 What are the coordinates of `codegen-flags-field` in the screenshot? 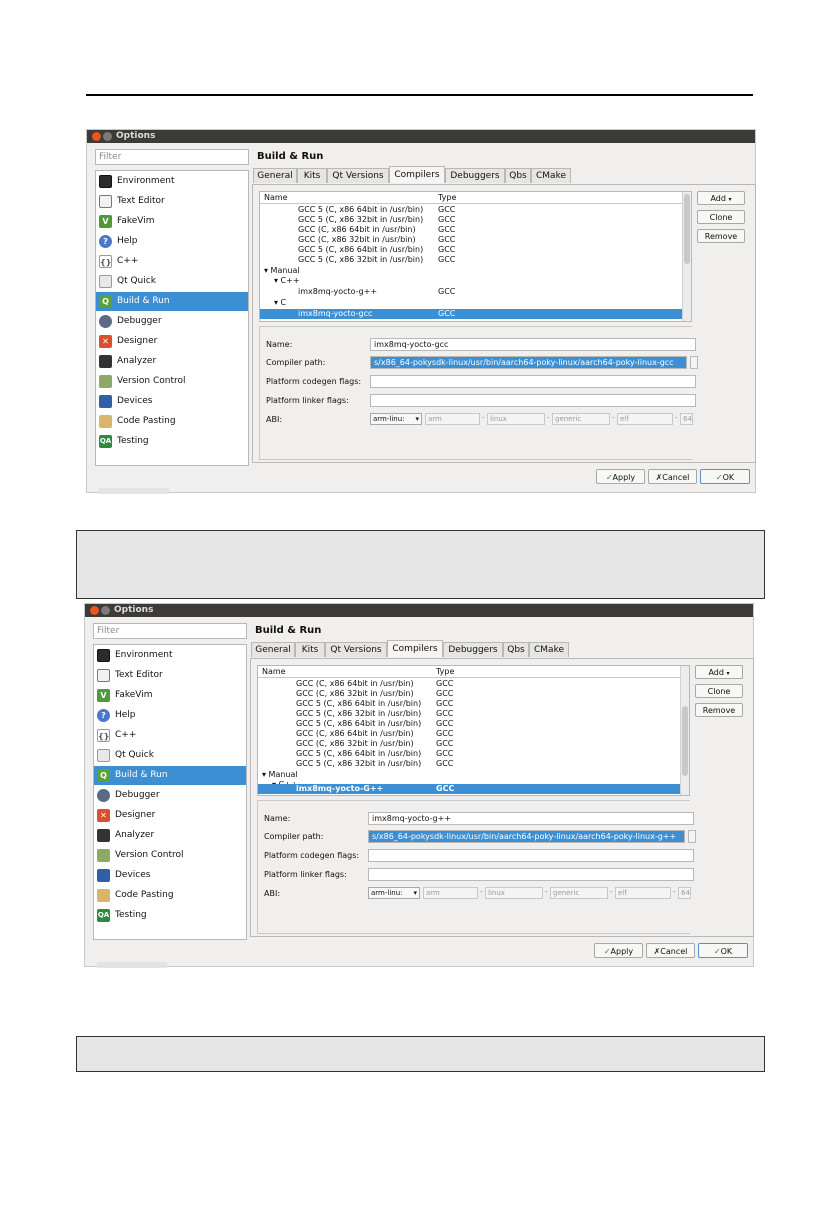 It's located at (533, 381).